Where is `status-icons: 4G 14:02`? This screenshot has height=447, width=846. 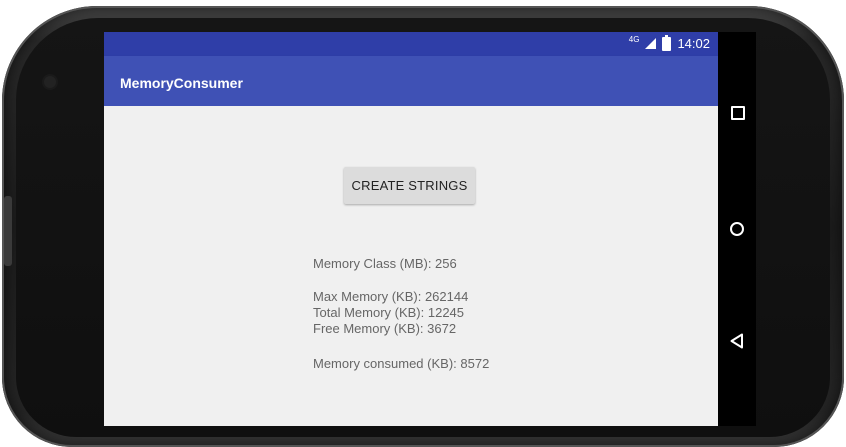
status-icons: 4G 14:02 is located at coordinates (669, 42).